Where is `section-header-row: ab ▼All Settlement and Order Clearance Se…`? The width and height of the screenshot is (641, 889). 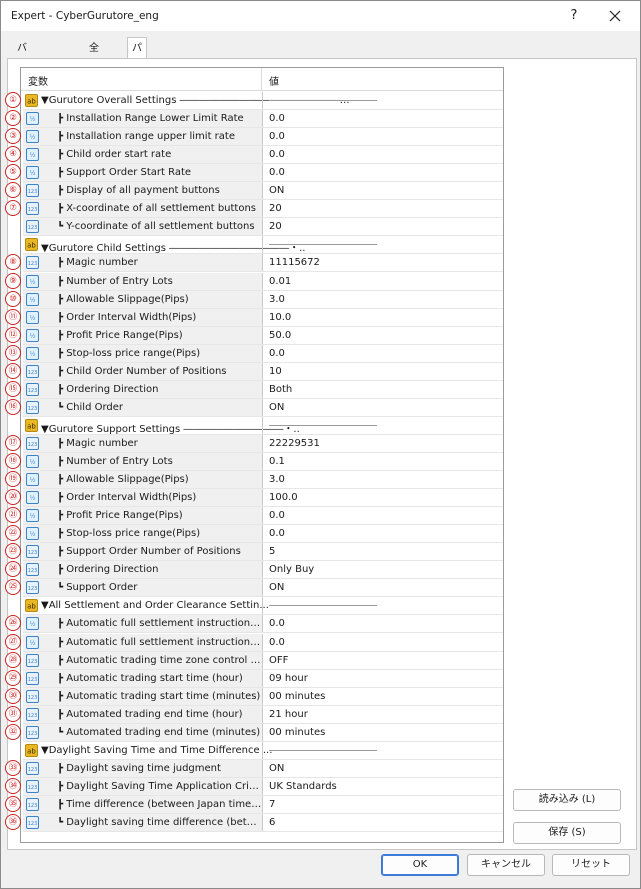
section-header-row: ab ▼All Settlement and Order Clearance Se… is located at coordinates (263, 606).